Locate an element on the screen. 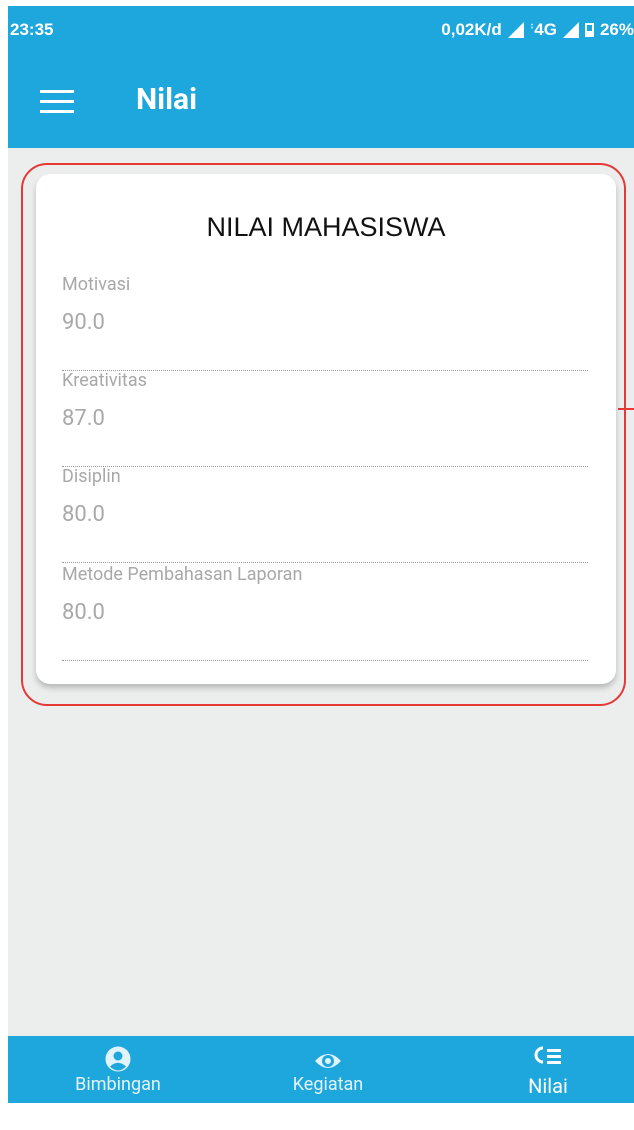  tab-nilai: Nilai is located at coordinates (548, 1069).